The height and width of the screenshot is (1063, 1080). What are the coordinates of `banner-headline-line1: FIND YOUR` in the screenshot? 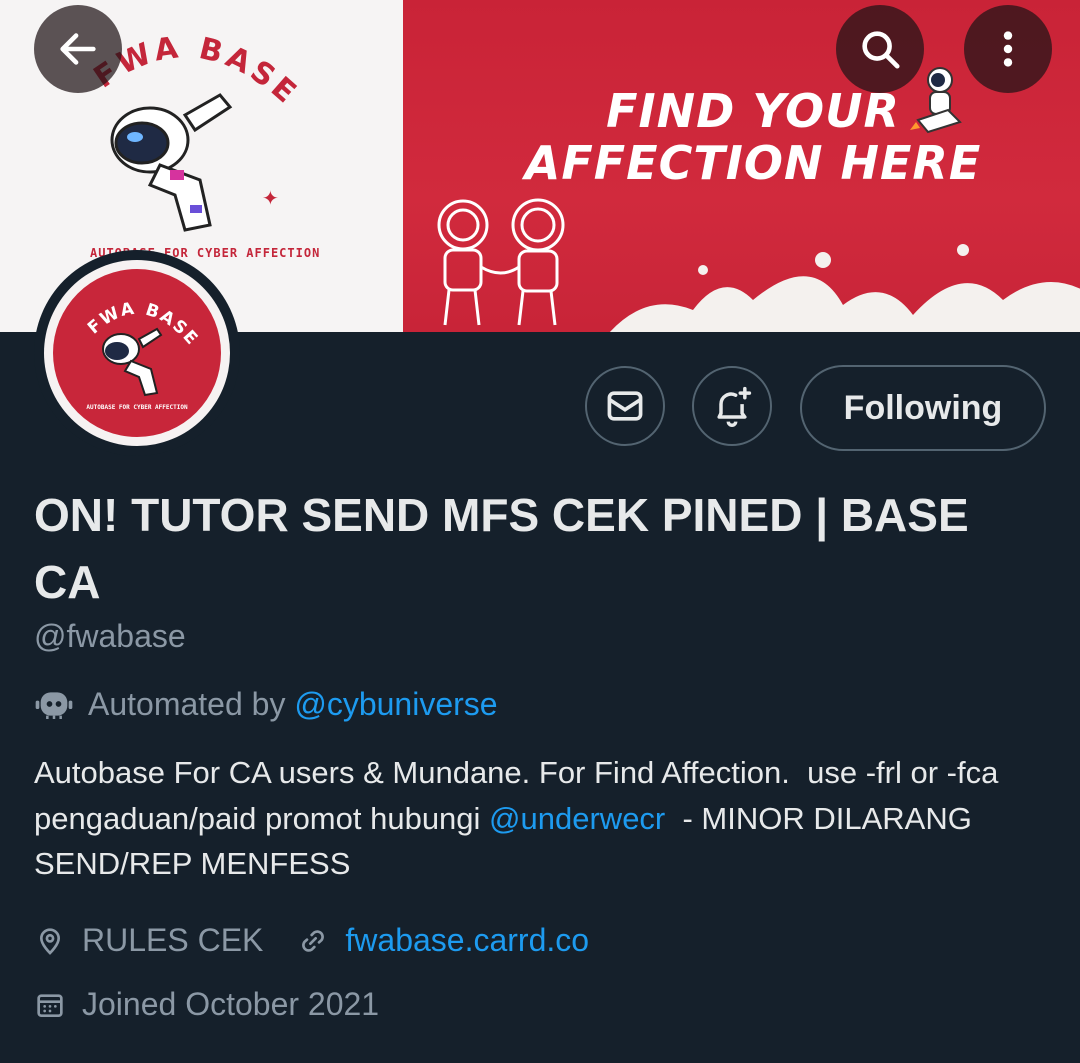 It's located at (753, 111).